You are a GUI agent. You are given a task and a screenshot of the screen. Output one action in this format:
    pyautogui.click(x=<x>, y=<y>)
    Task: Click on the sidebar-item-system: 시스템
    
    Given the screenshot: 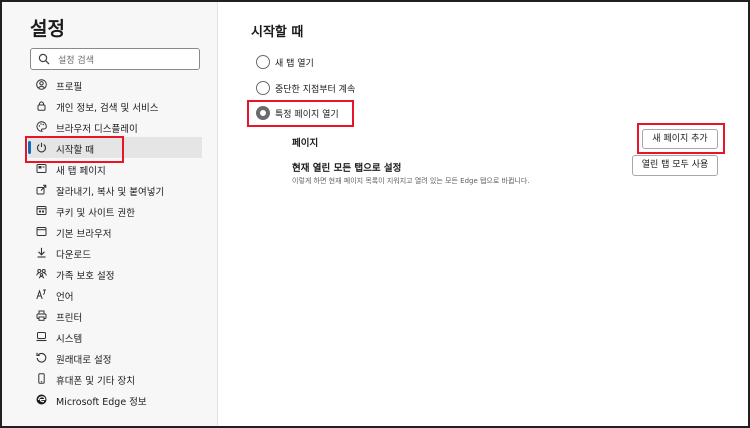 What is the action you would take?
    pyautogui.click(x=115, y=336)
    